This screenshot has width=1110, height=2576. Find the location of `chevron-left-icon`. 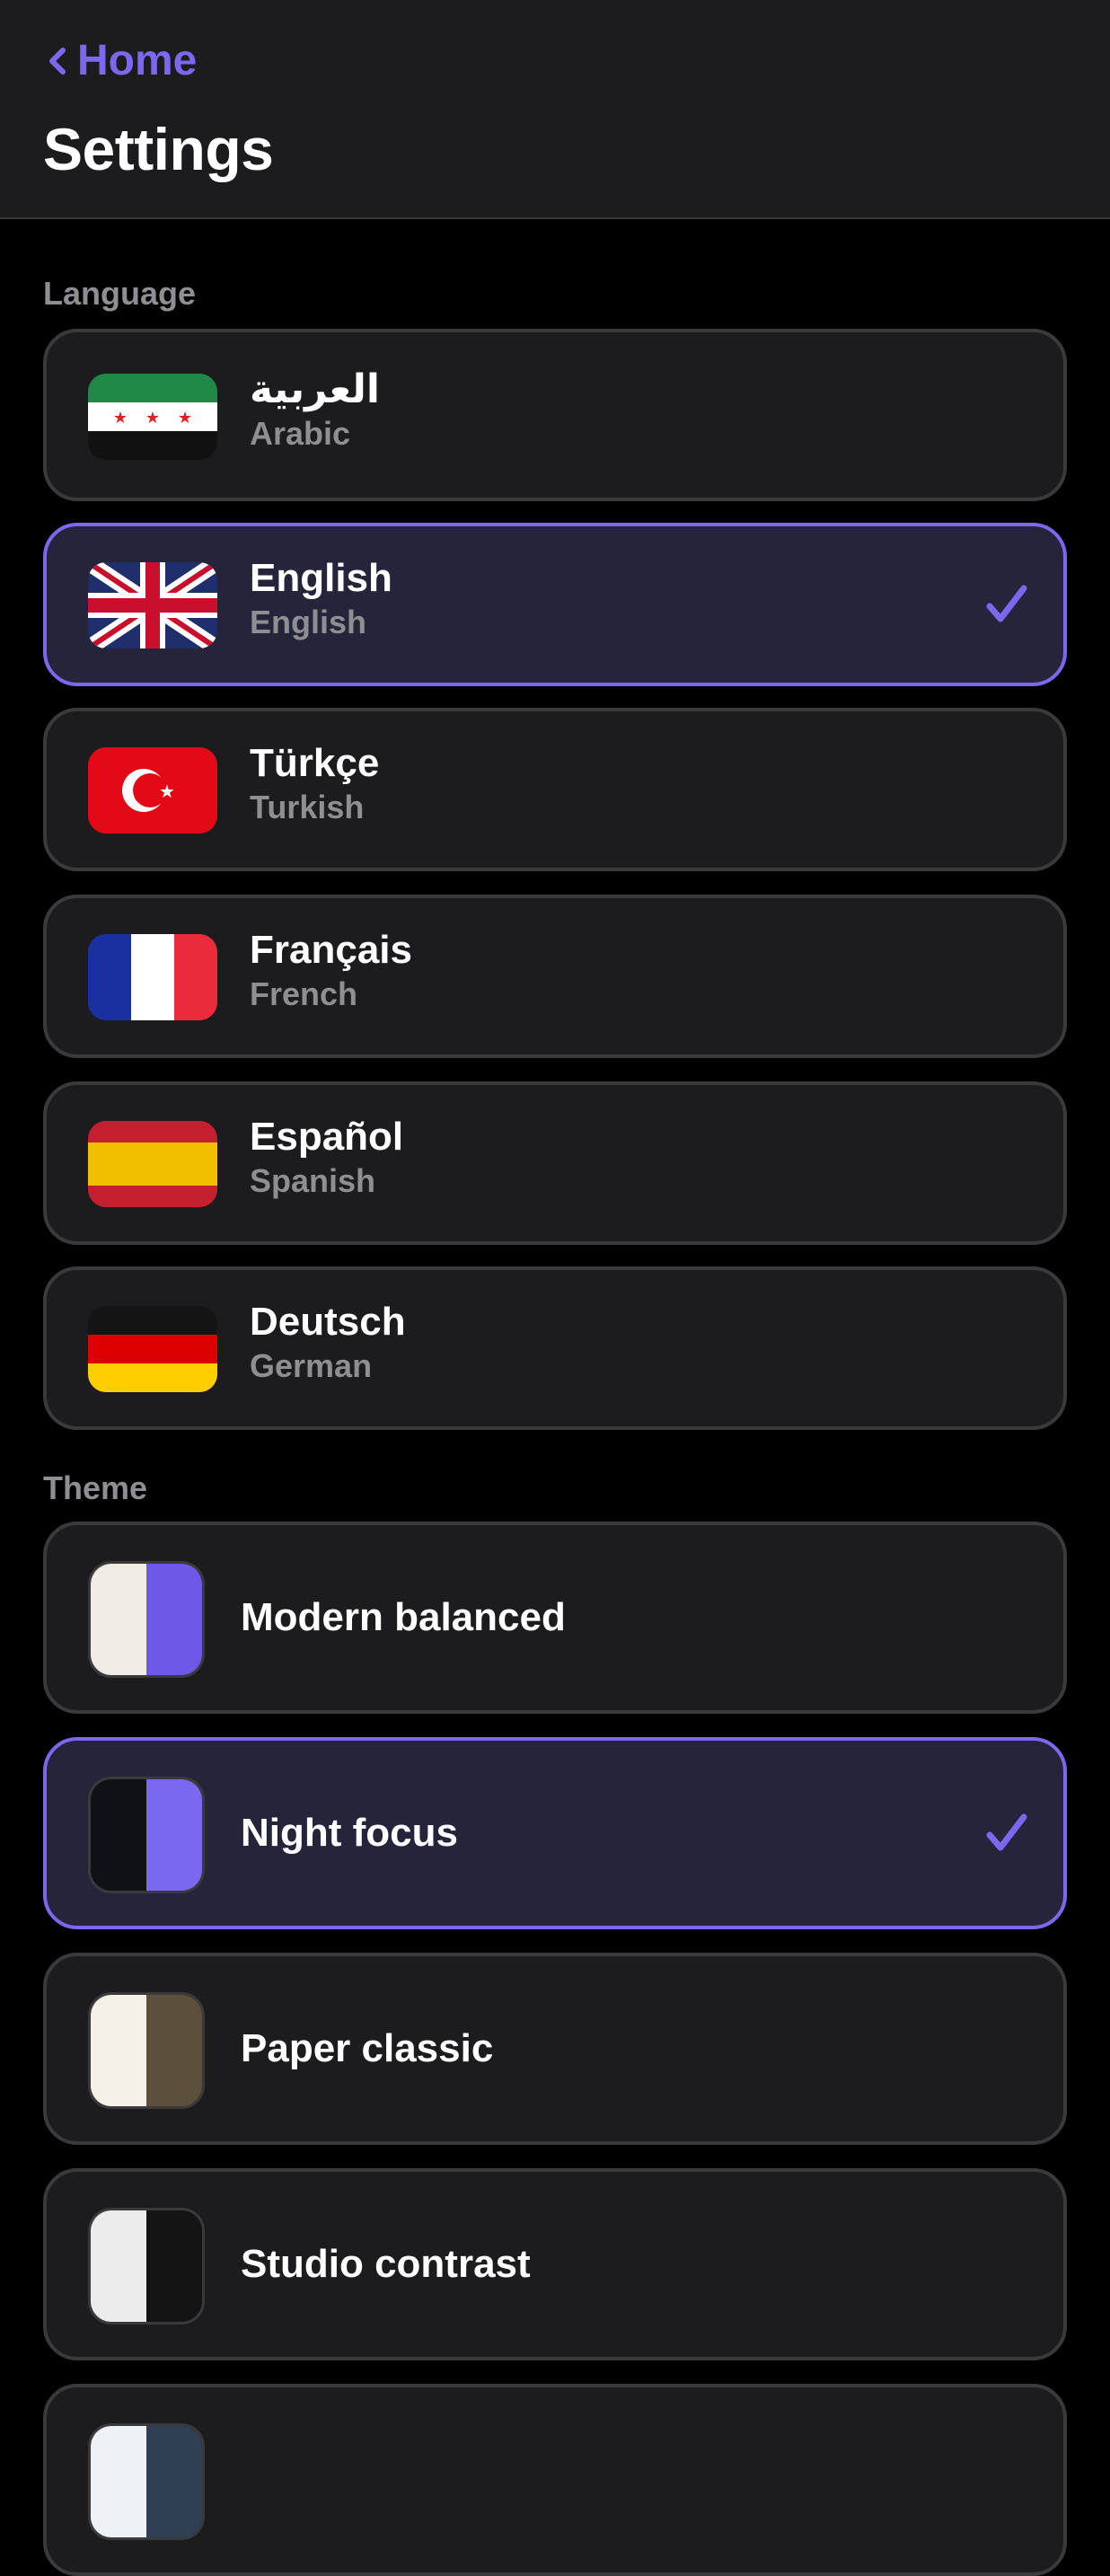

chevron-left-icon is located at coordinates (57, 61).